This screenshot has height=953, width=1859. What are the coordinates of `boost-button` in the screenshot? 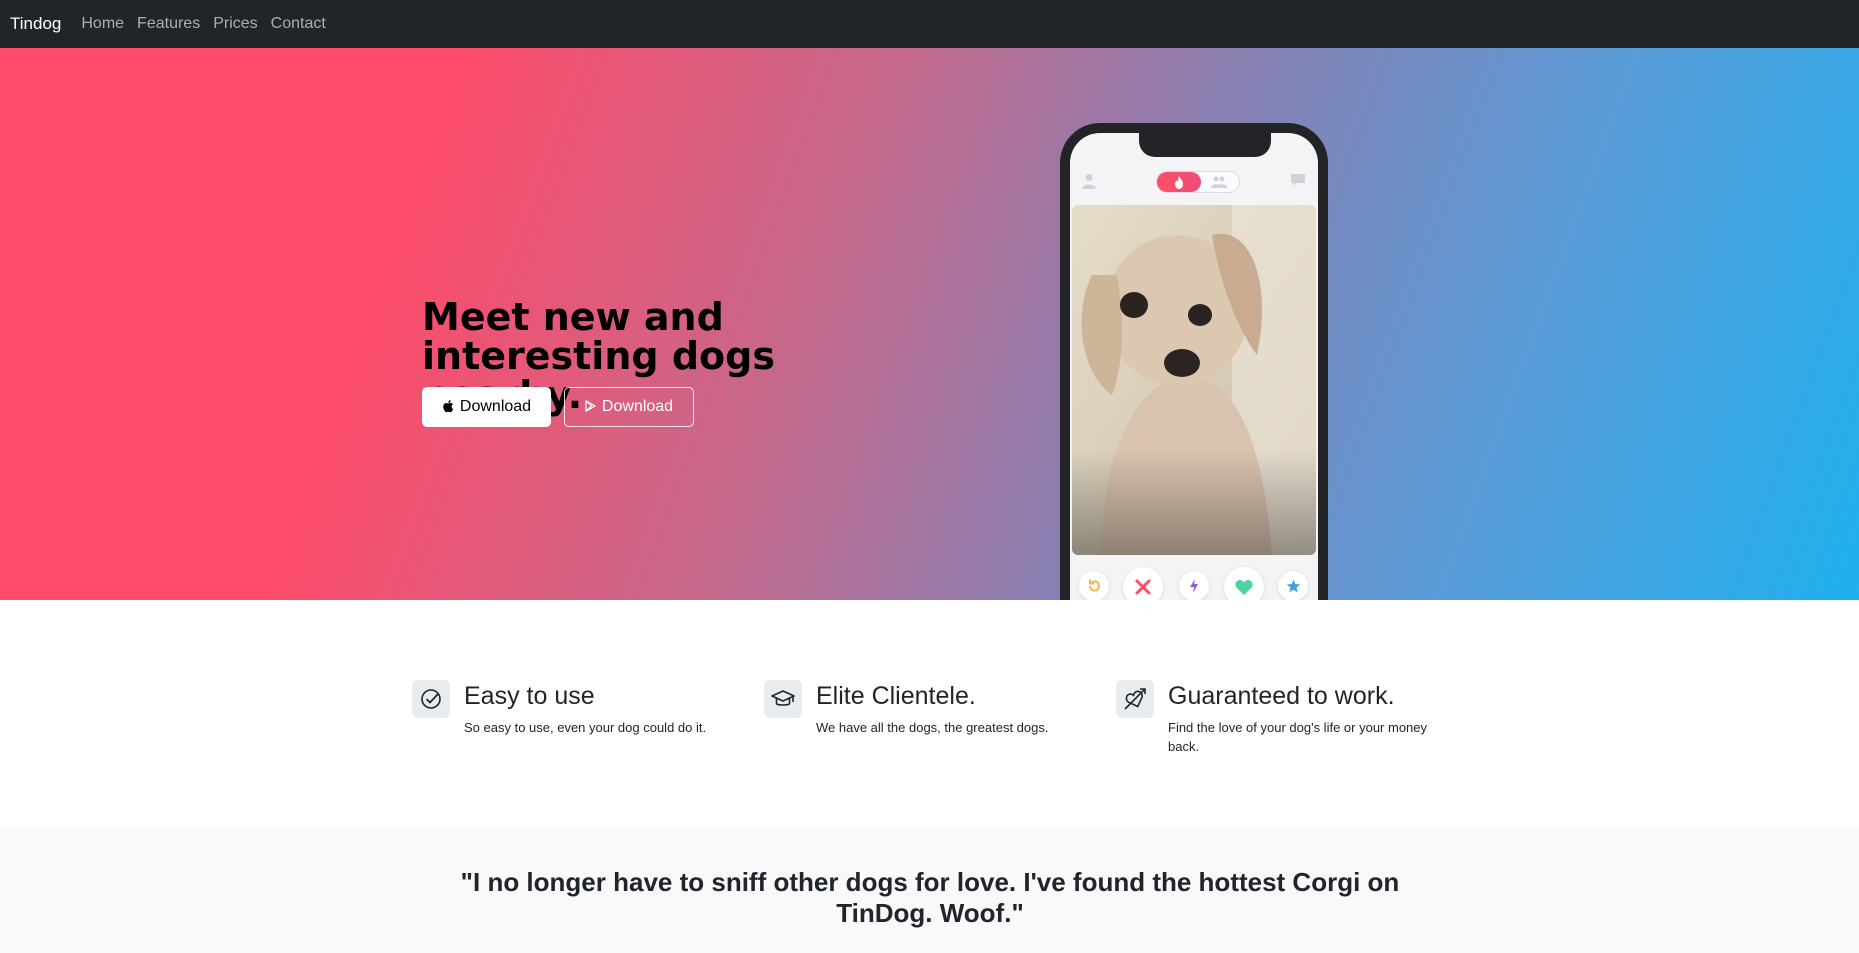 It's located at (1194, 585).